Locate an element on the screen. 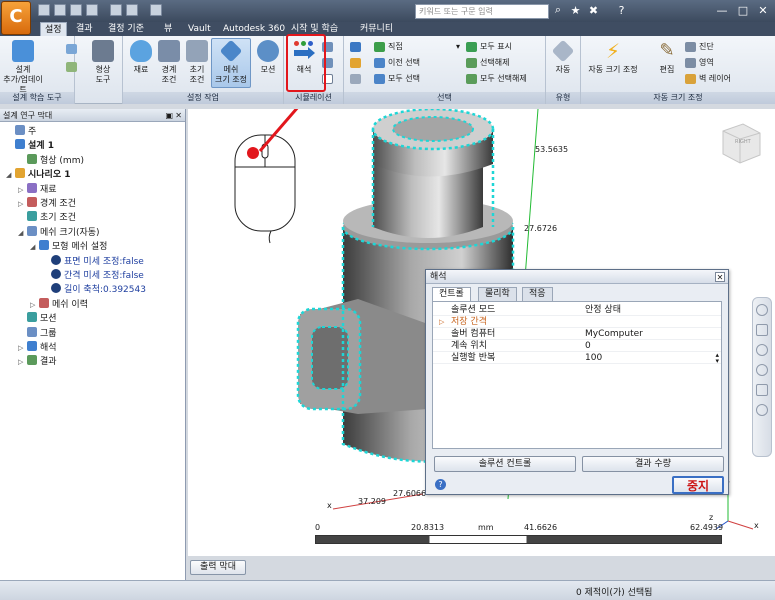 This screenshot has height=600, width=775. tree-item: ◢ 모형 메쉬 설정 is located at coordinates (68, 247).